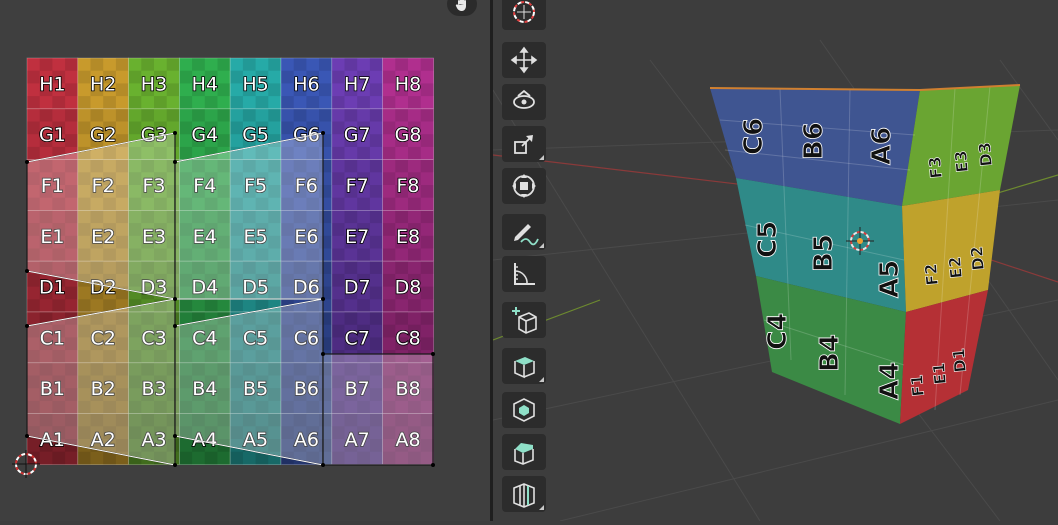 This screenshot has height=525, width=1058. I want to click on extrude-tool-button, so click(524, 366).